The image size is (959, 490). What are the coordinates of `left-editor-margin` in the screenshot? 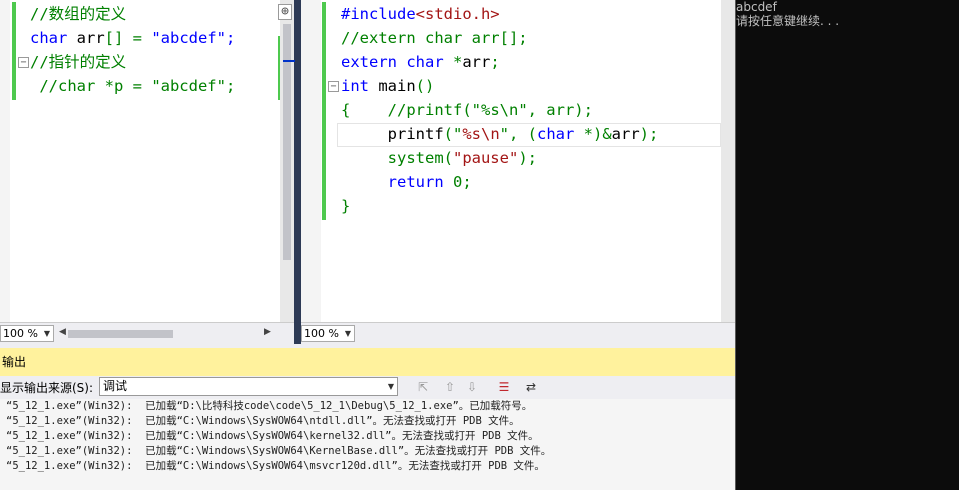 It's located at (5, 161).